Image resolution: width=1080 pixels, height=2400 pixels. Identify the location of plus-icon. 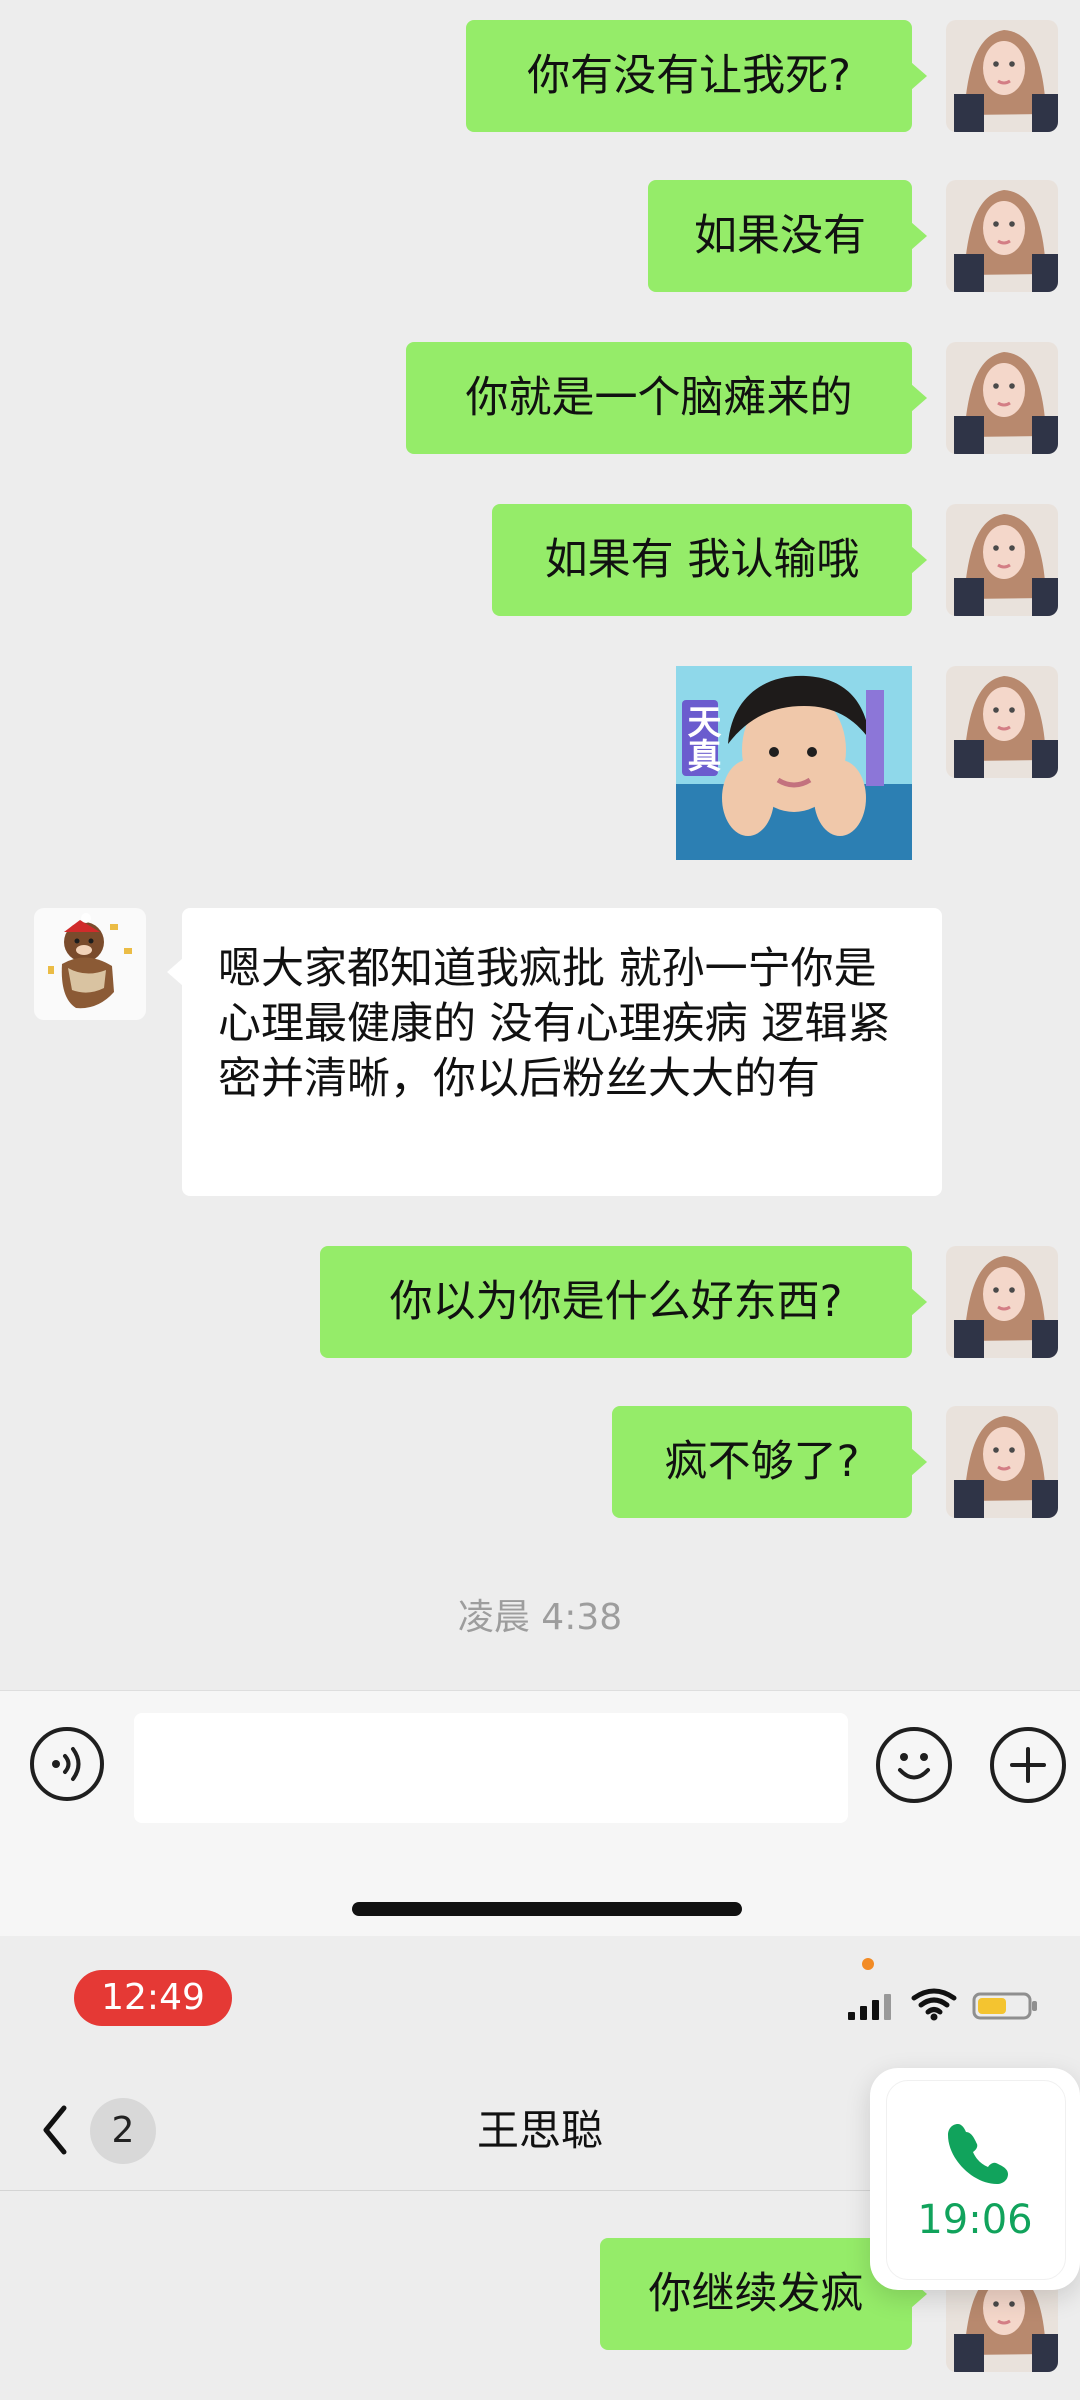
(1028, 1765).